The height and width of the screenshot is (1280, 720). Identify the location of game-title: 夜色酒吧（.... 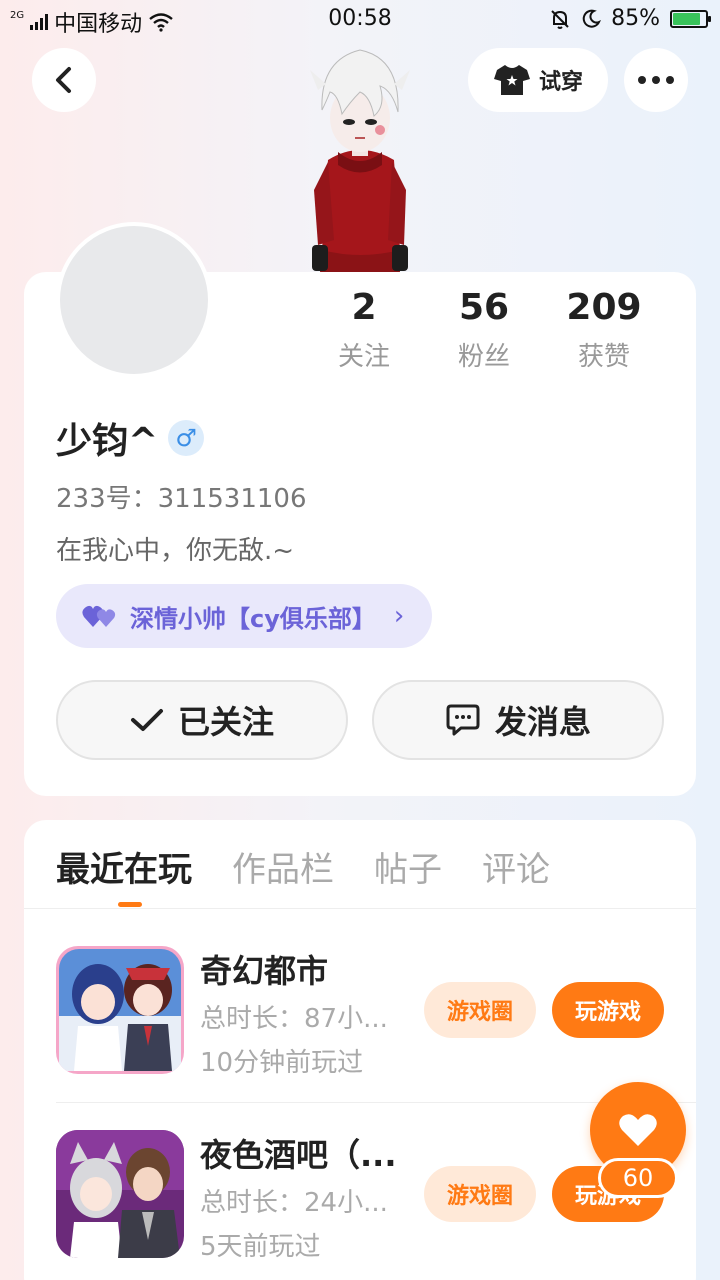
(298, 1155).